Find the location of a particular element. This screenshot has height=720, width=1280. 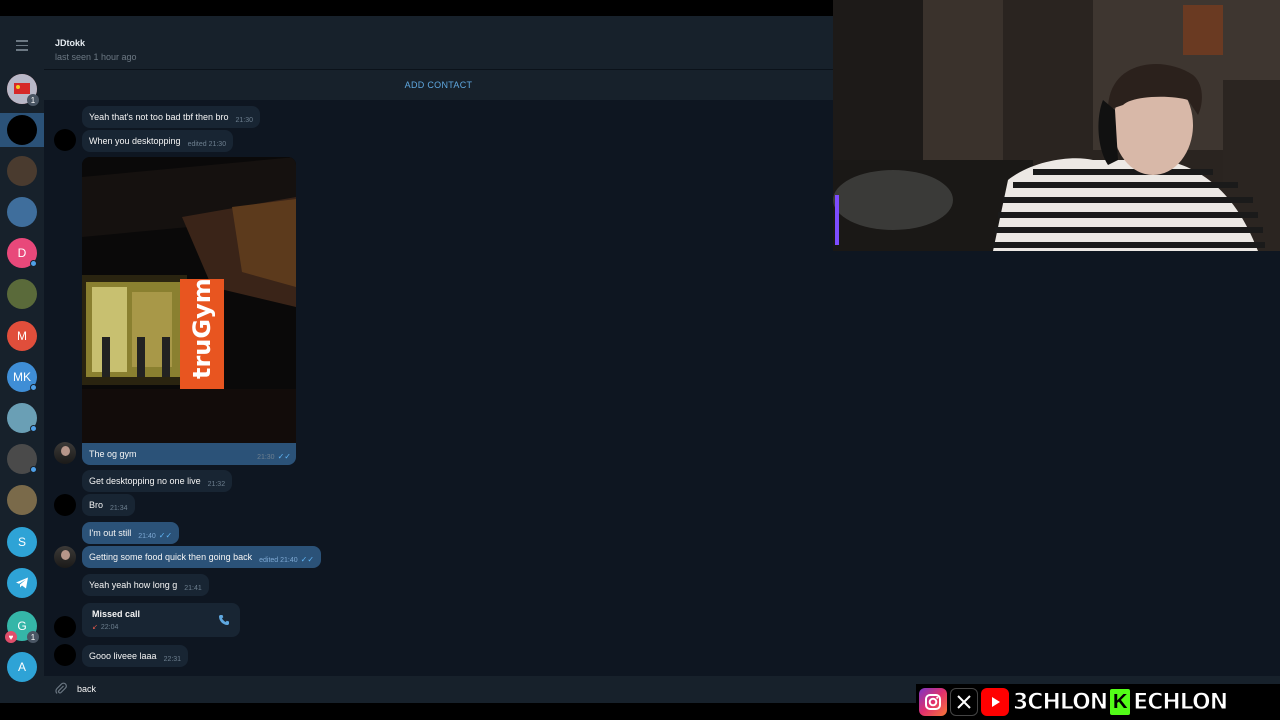

webcam-overlay is located at coordinates (1056, 125).